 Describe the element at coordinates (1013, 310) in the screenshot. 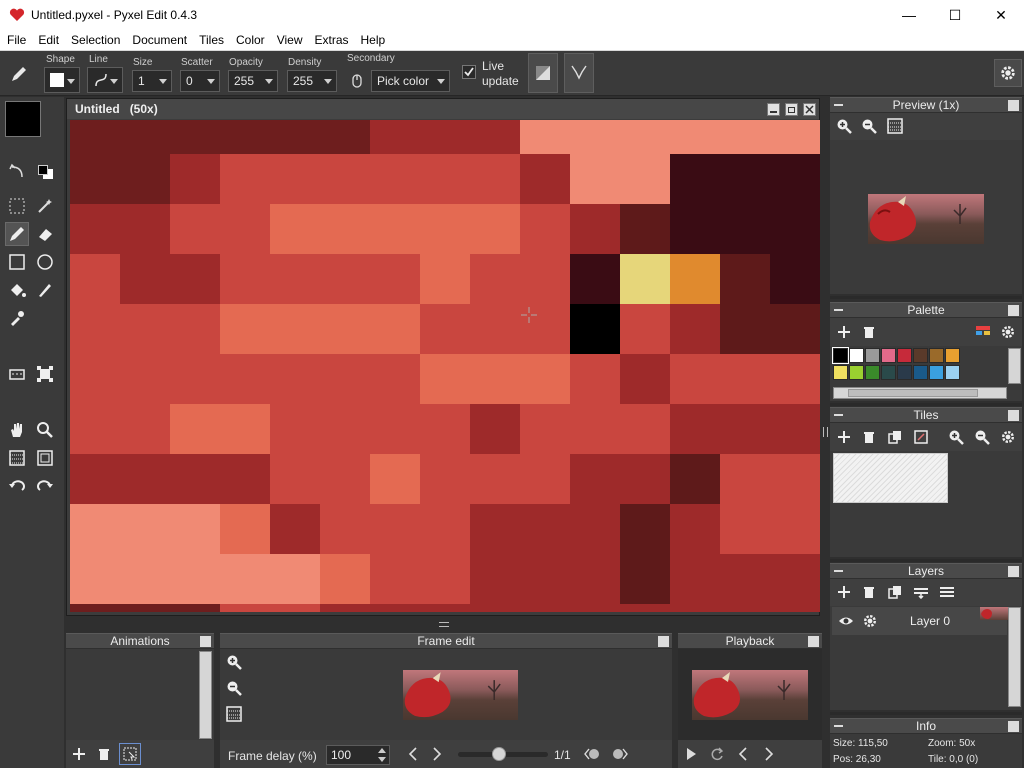

I see `palette-pin-icon` at that location.